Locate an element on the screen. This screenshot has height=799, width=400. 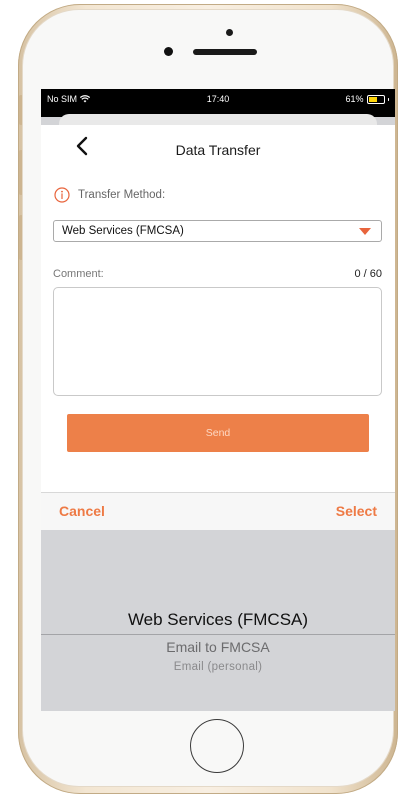
status-bar: No SIM 17:40 61% is located at coordinates (218, 103).